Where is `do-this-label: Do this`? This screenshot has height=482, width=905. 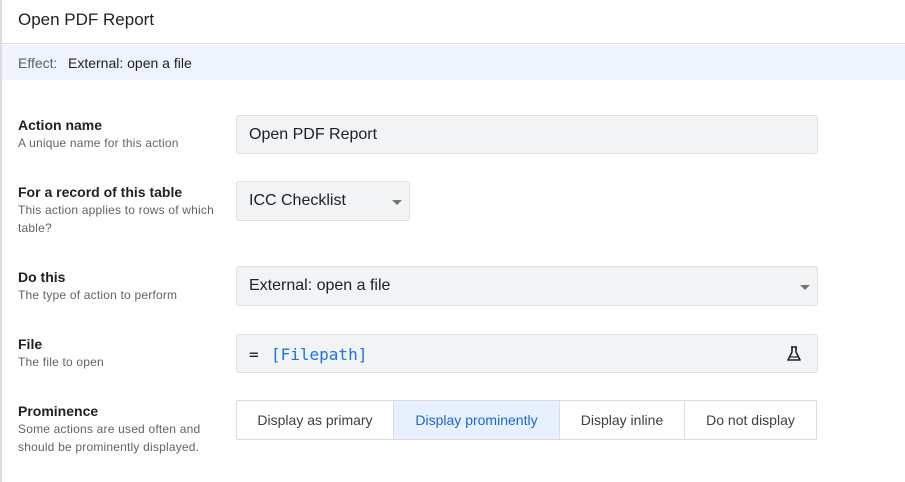 do-this-label: Do this is located at coordinates (42, 277).